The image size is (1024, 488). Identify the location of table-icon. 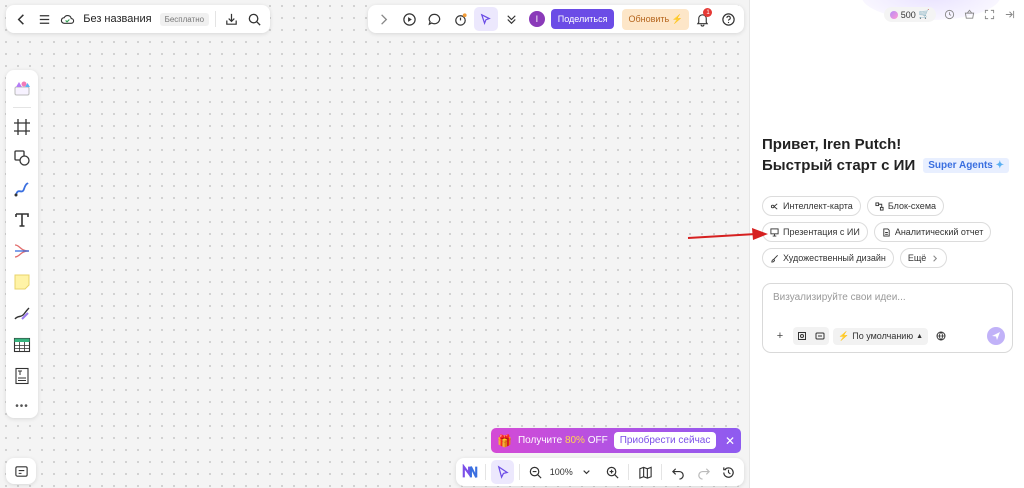
(22, 344).